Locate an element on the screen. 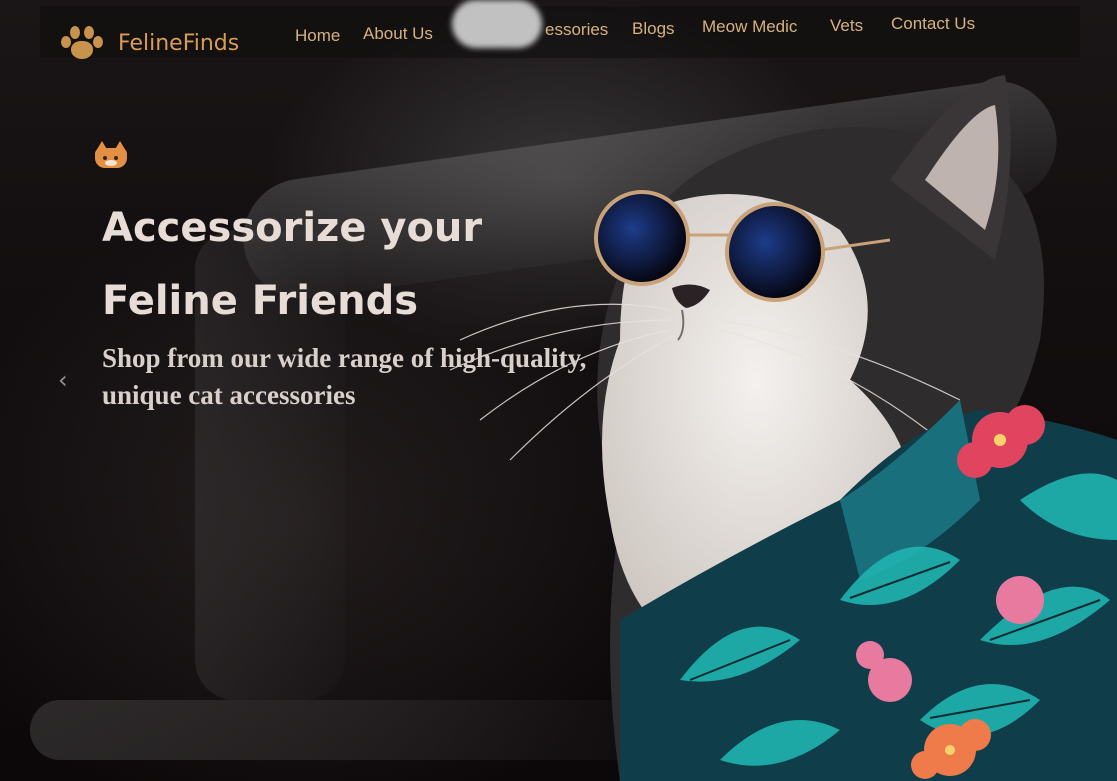 The width and height of the screenshot is (1117, 781). nav-meow-medic: Meow Medic is located at coordinates (749, 27).